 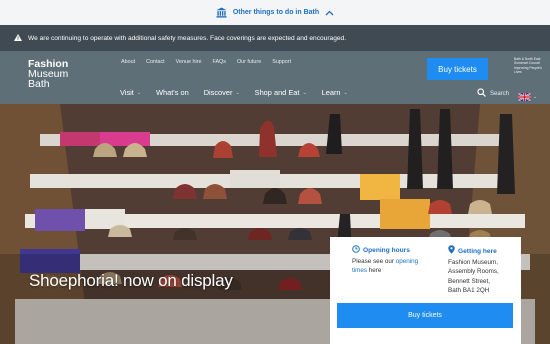 I want to click on main-nav-visit: Visit ⌄, so click(x=130, y=92).